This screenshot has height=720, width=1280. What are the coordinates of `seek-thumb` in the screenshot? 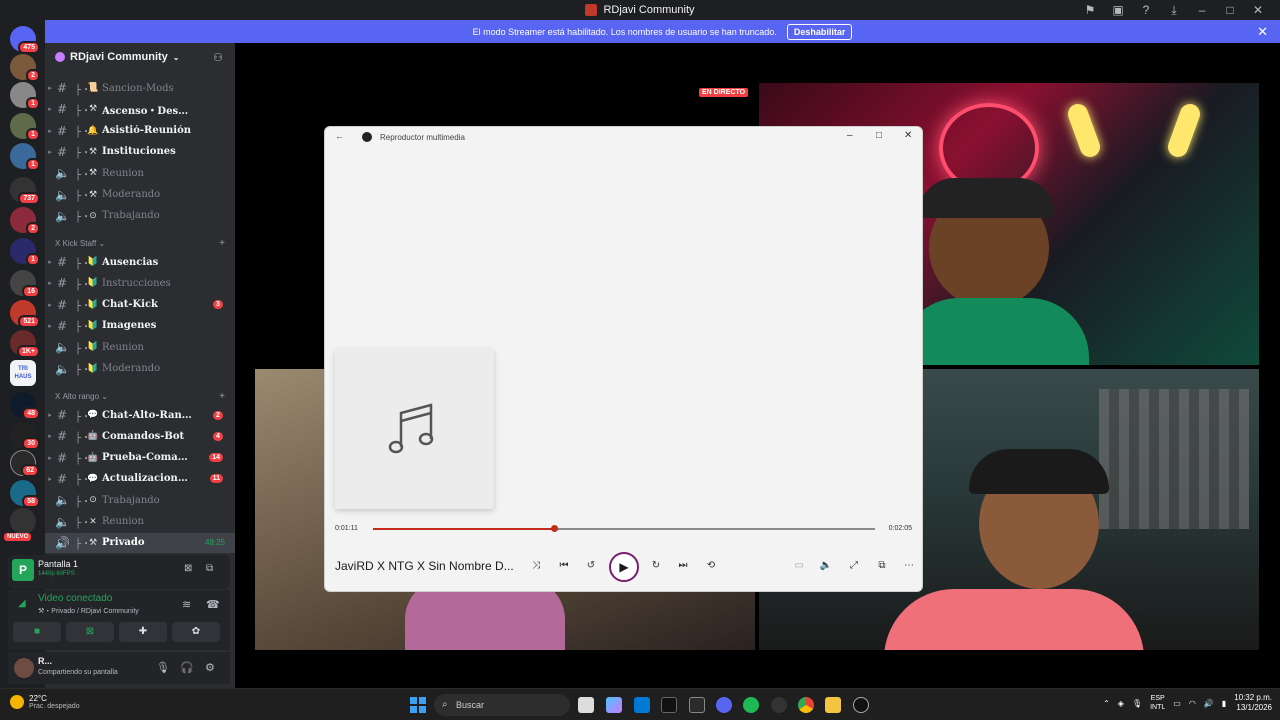 It's located at (554, 528).